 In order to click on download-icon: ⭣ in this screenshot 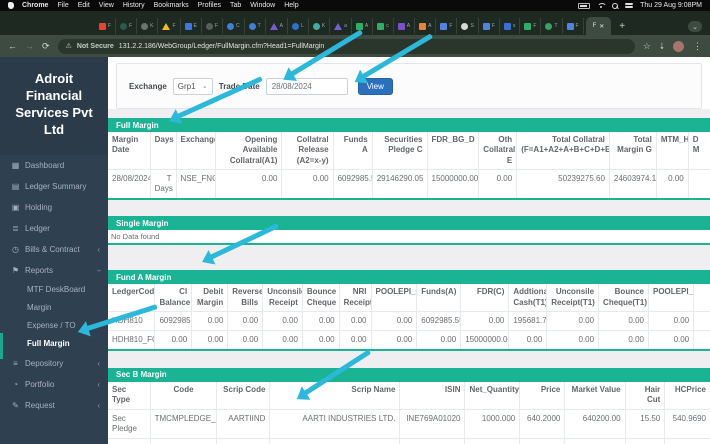, I will do `click(662, 46)`.